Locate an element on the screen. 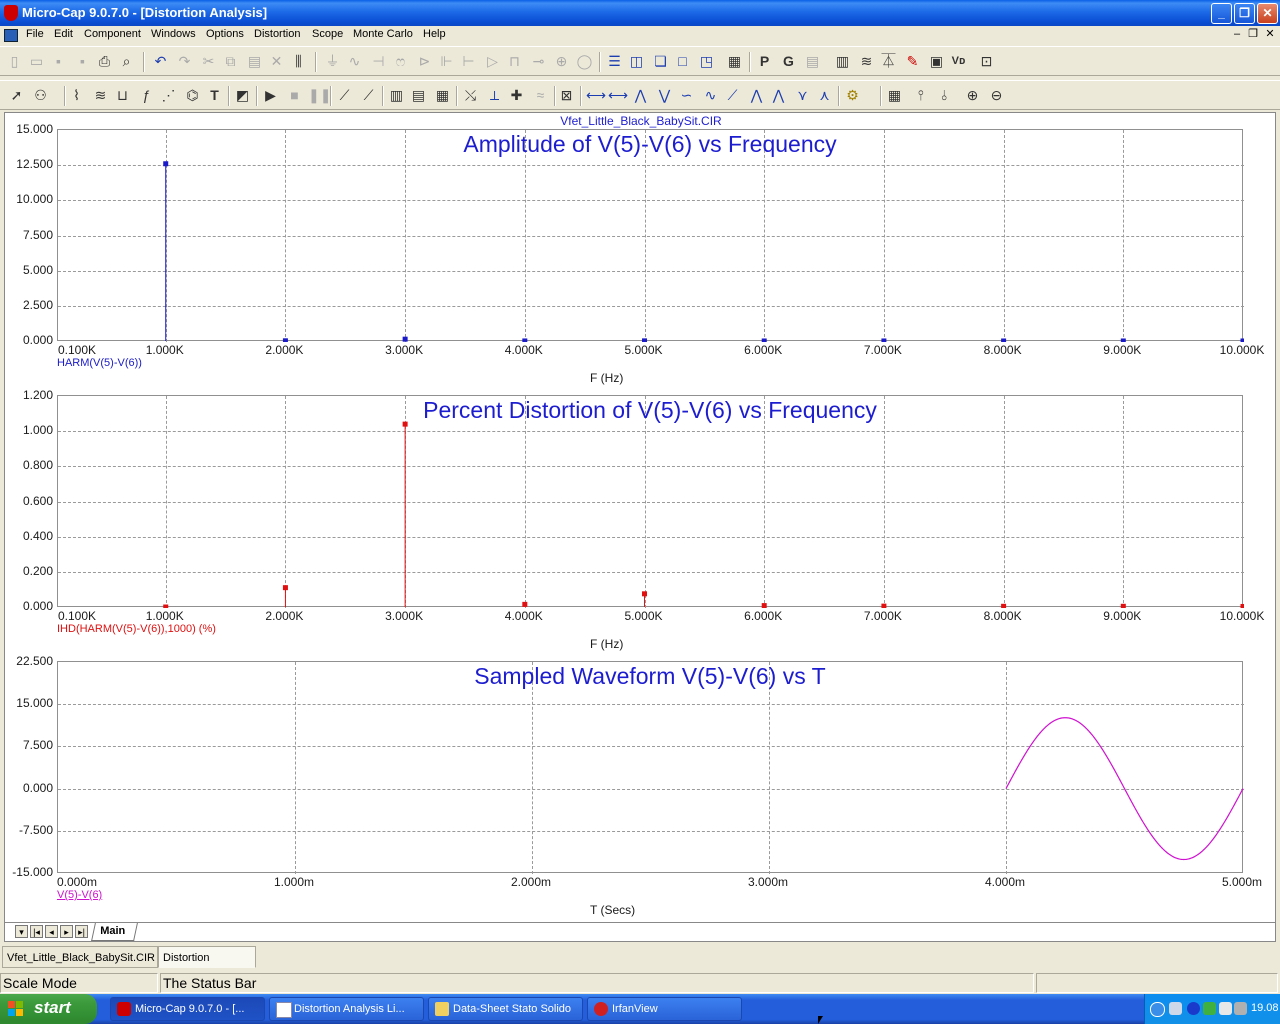 This screenshot has height=1024, width=1280. calculator-icon: ▦ is located at coordinates (734, 61).